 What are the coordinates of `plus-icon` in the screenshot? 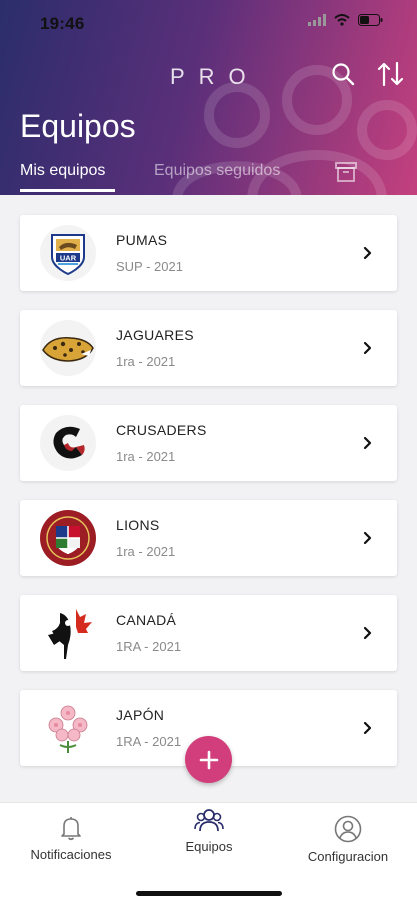 It's located at (208, 759).